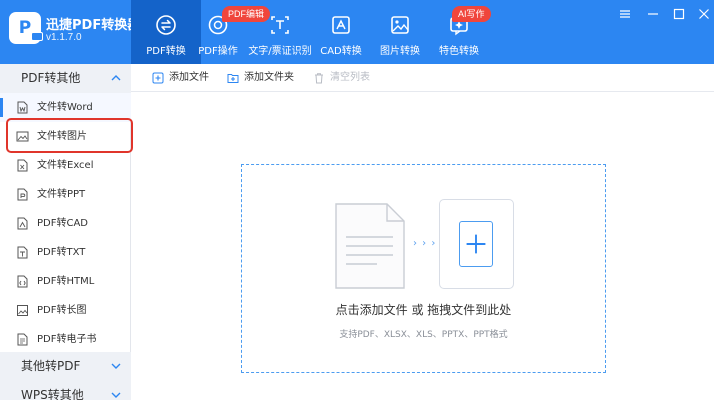  What do you see at coordinates (319, 78) in the screenshot?
I see `trash-icon` at bounding box center [319, 78].